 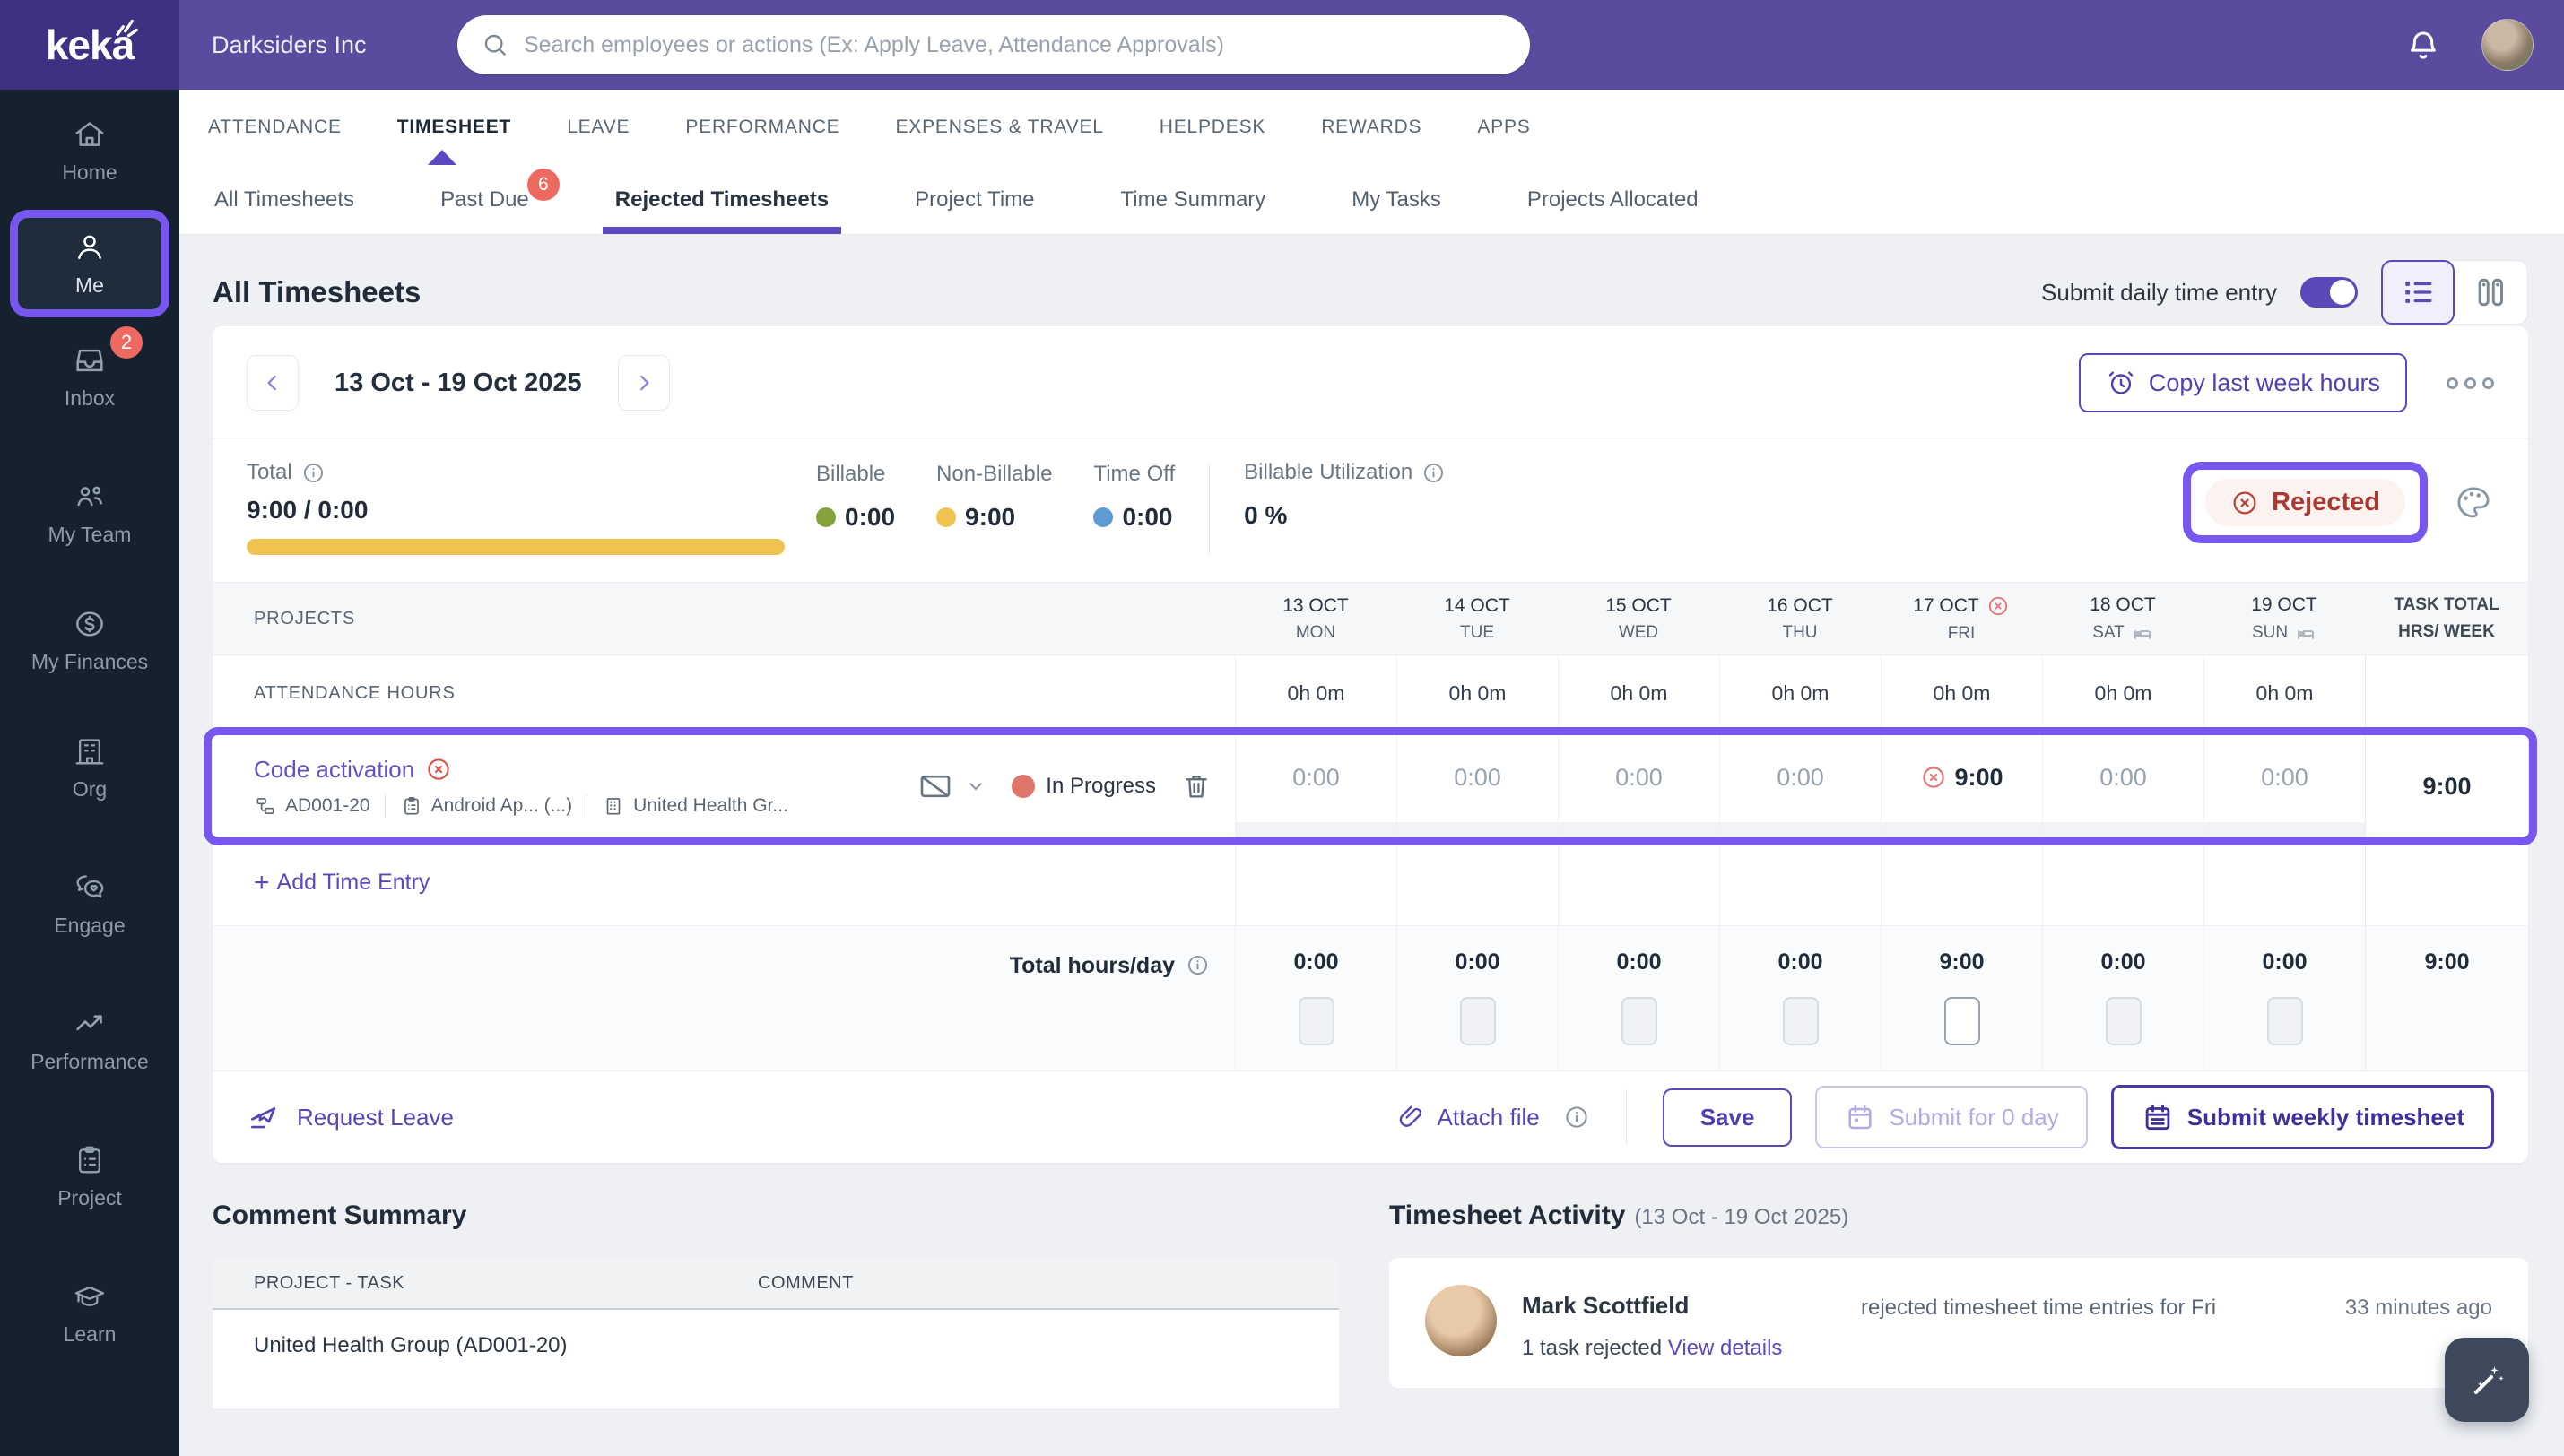 What do you see at coordinates (2242, 383) in the screenshot?
I see `copy-last-week-button: Copy last week hours` at bounding box center [2242, 383].